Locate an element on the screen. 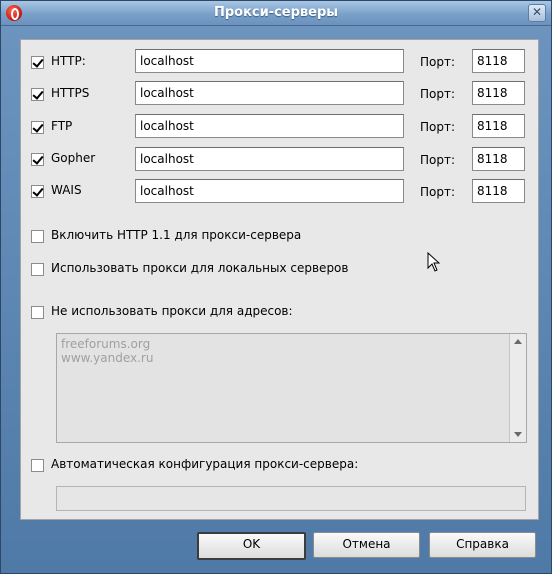 The image size is (552, 574). https-host-input: localhost is located at coordinates (269, 93).